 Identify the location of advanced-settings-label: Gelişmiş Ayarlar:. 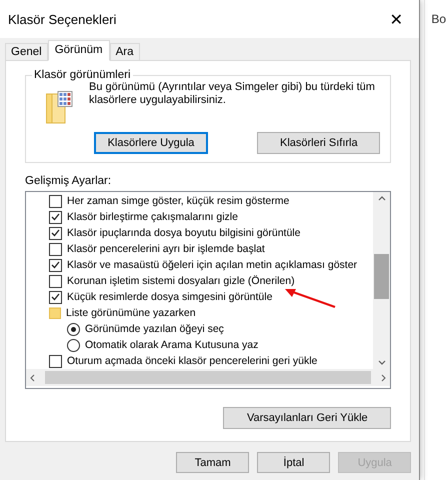
(68, 181).